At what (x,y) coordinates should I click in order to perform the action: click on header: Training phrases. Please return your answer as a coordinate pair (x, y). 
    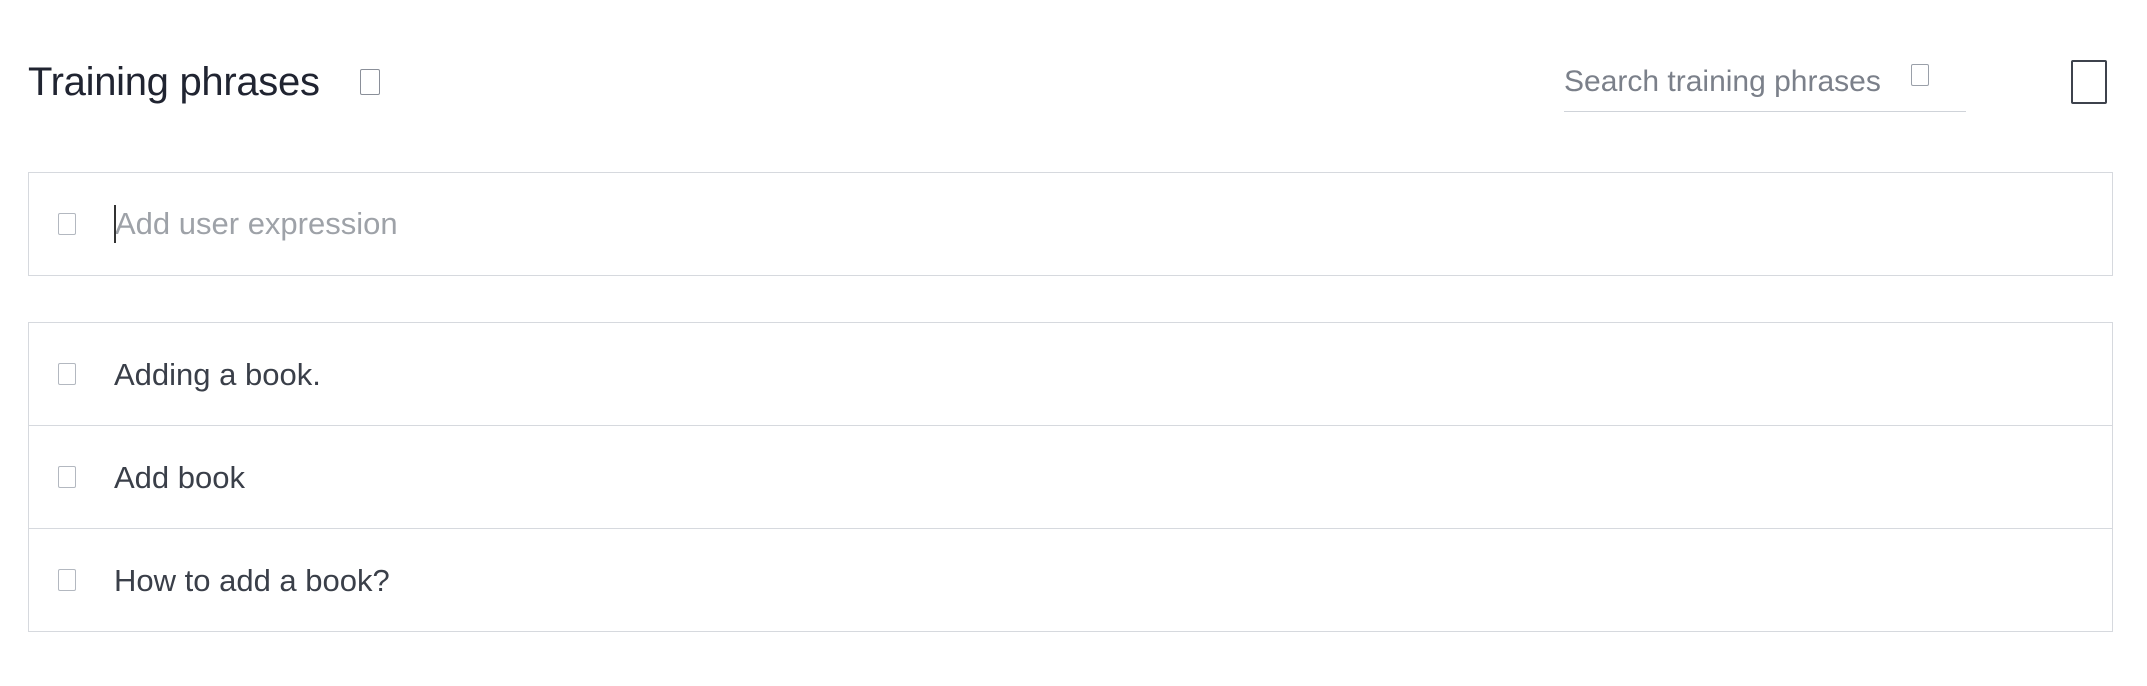
    Looking at the image, I should click on (204, 82).